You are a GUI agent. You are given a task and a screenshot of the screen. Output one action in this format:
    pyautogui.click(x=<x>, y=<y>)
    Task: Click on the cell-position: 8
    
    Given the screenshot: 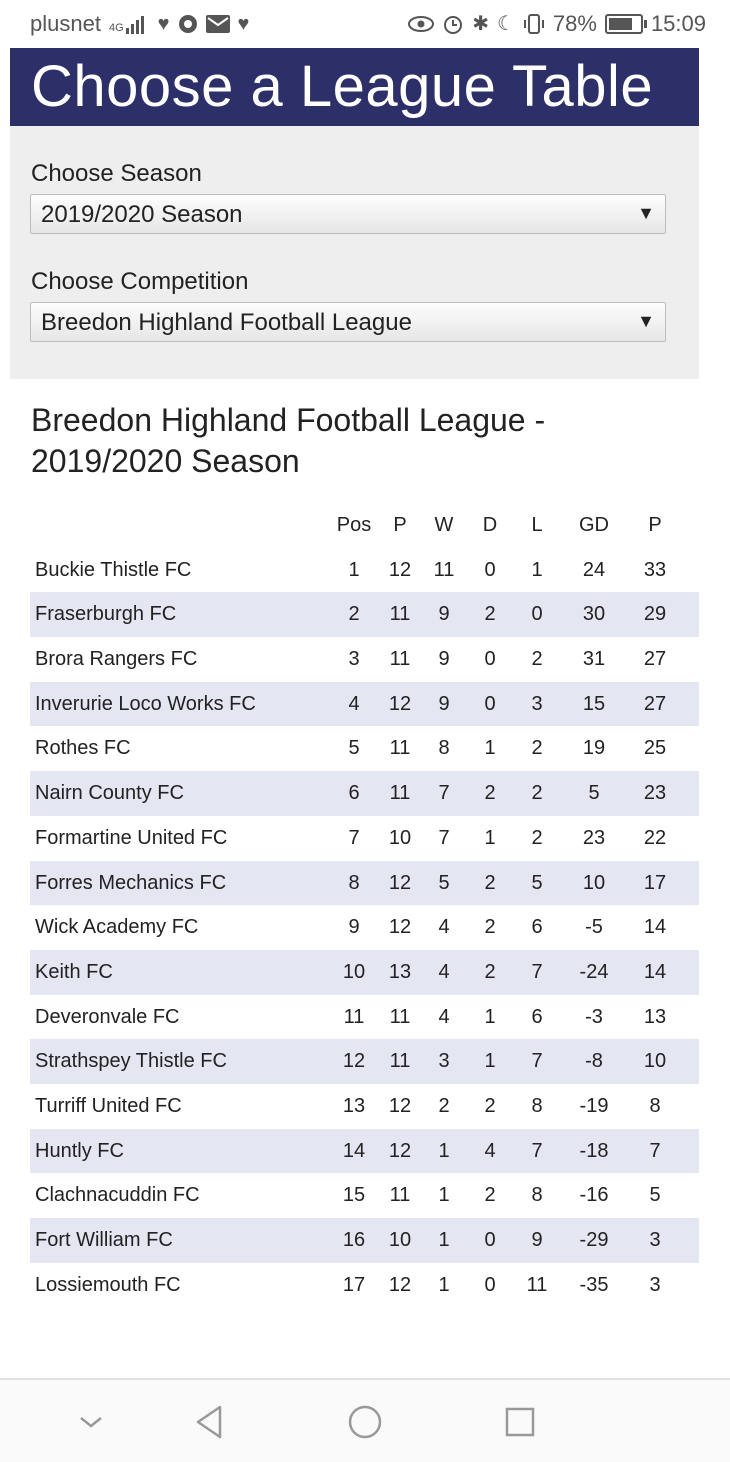 What is the action you would take?
    pyautogui.click(x=354, y=882)
    